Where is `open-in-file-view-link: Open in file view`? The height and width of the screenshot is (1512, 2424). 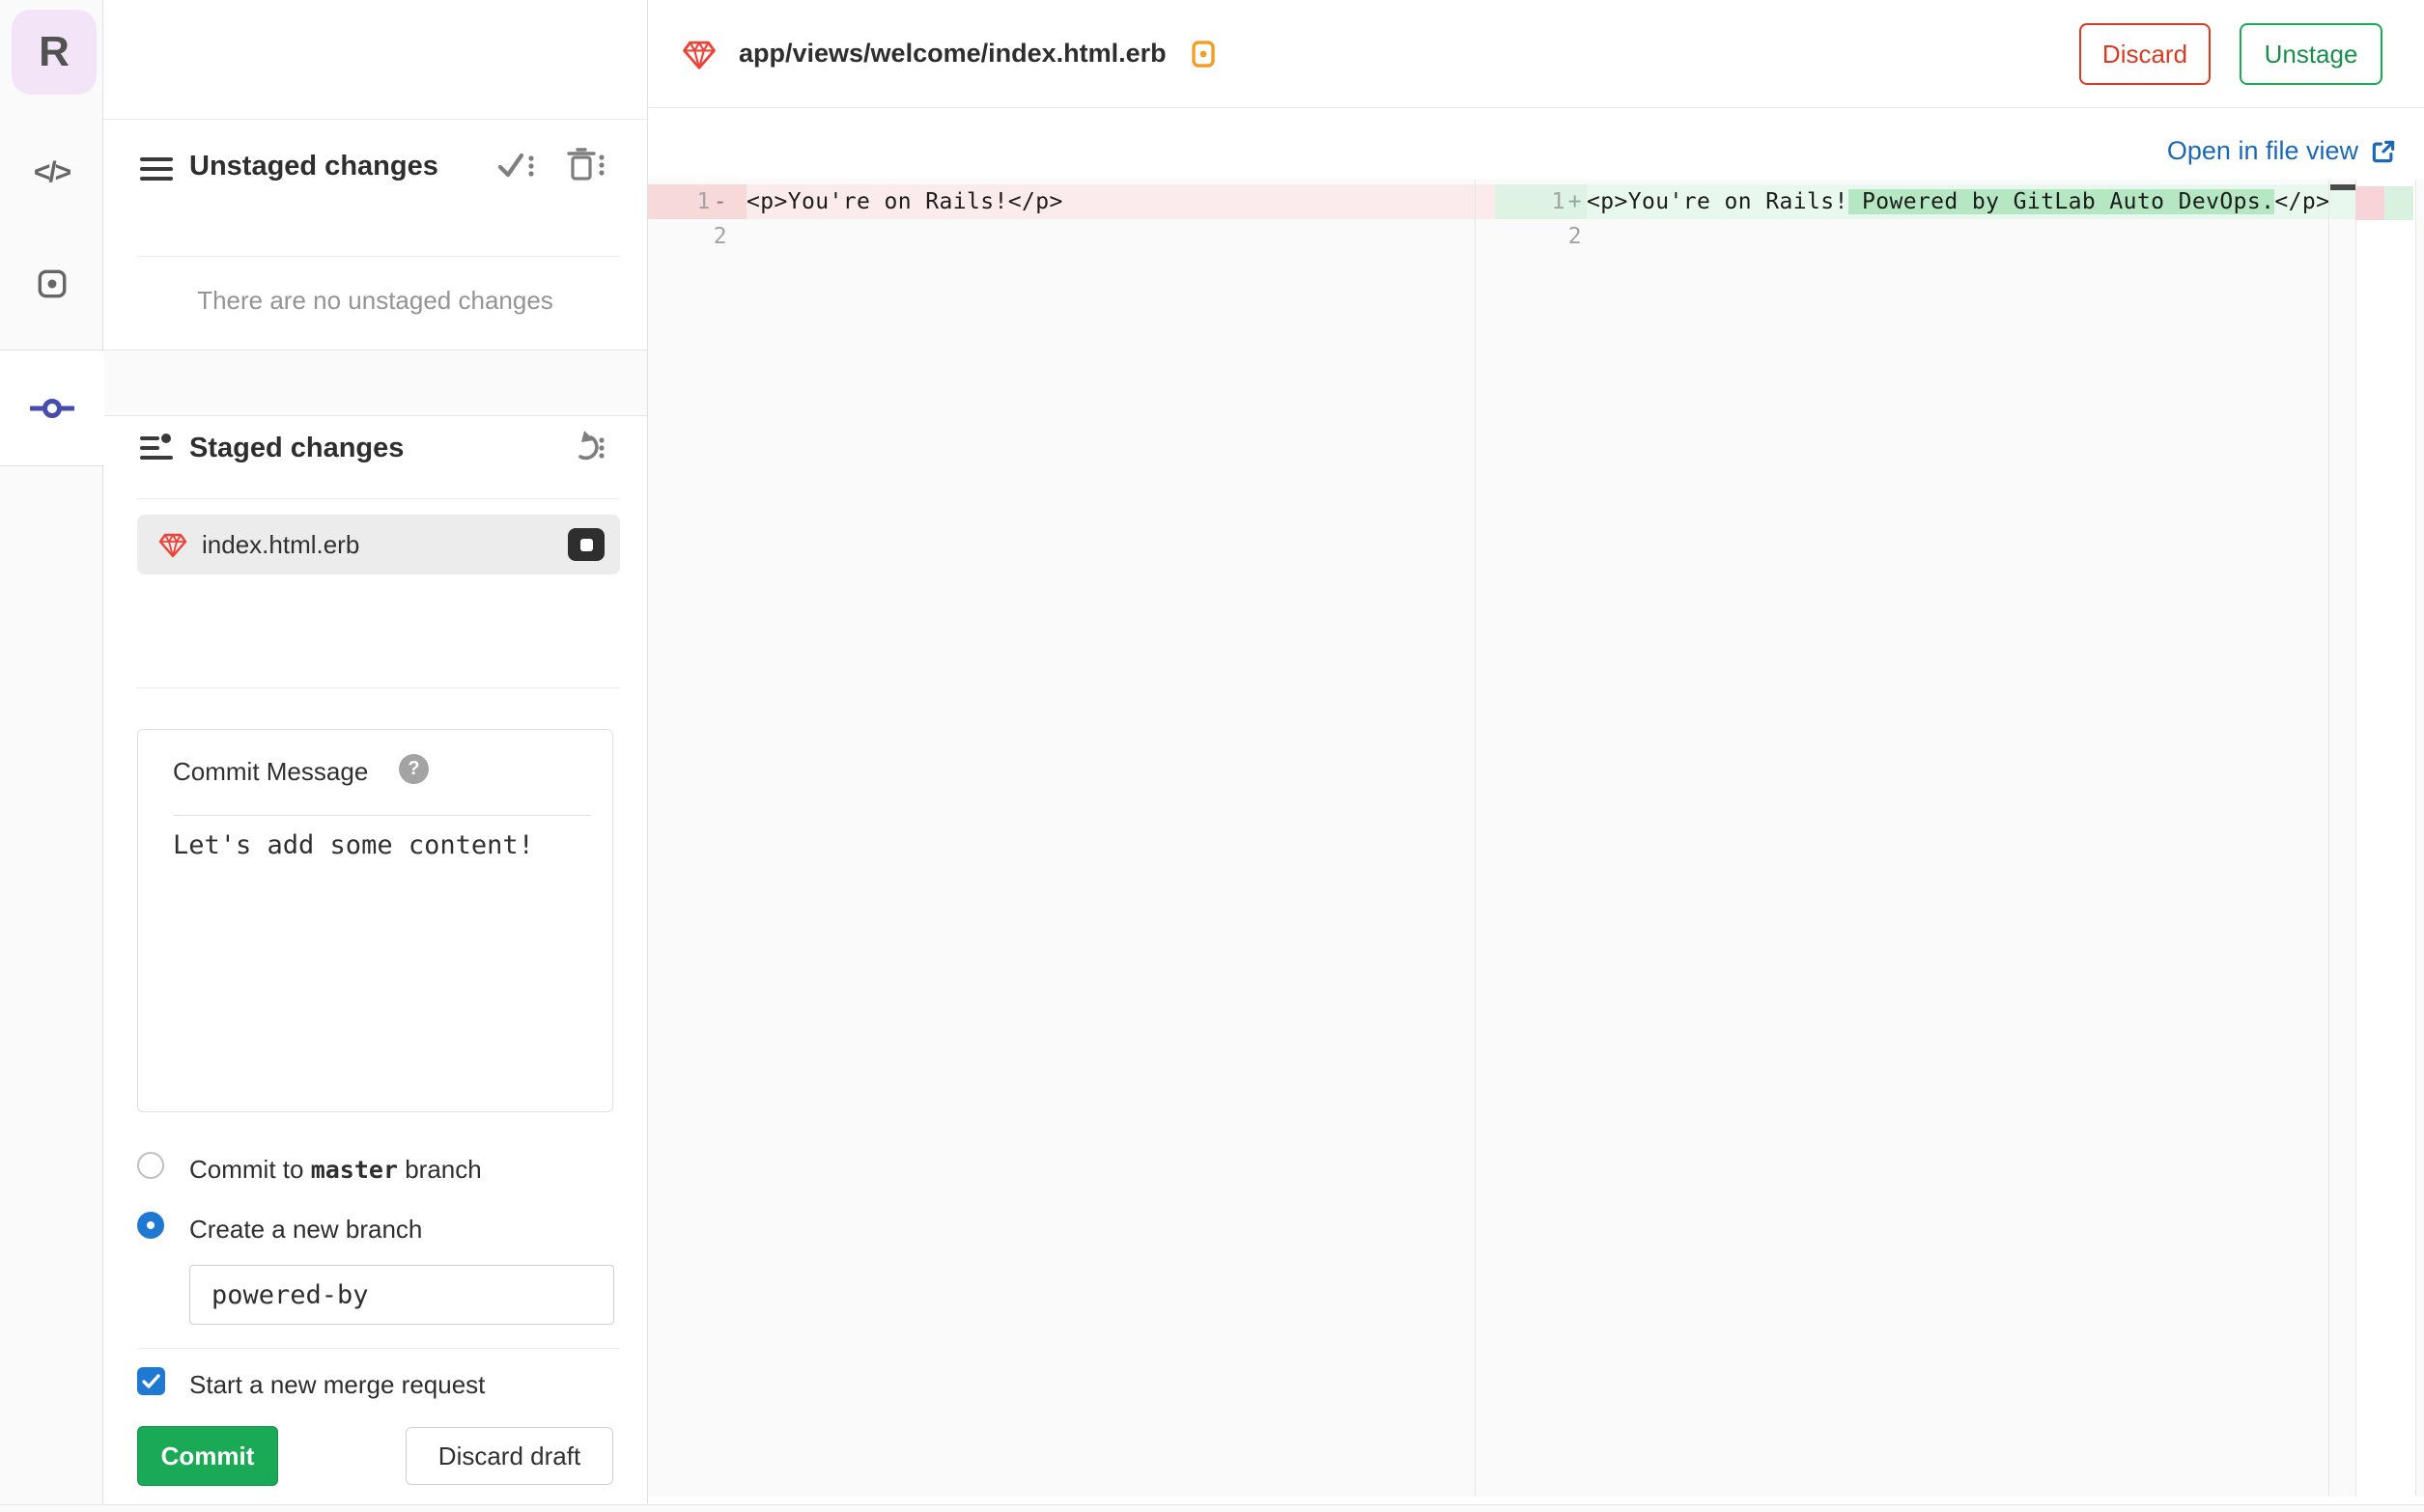 open-in-file-view-link: Open in file view is located at coordinates (2282, 151).